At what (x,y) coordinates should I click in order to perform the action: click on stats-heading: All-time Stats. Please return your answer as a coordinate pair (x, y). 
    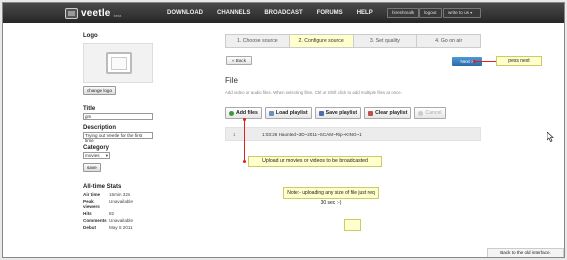
    Looking at the image, I should click on (102, 187).